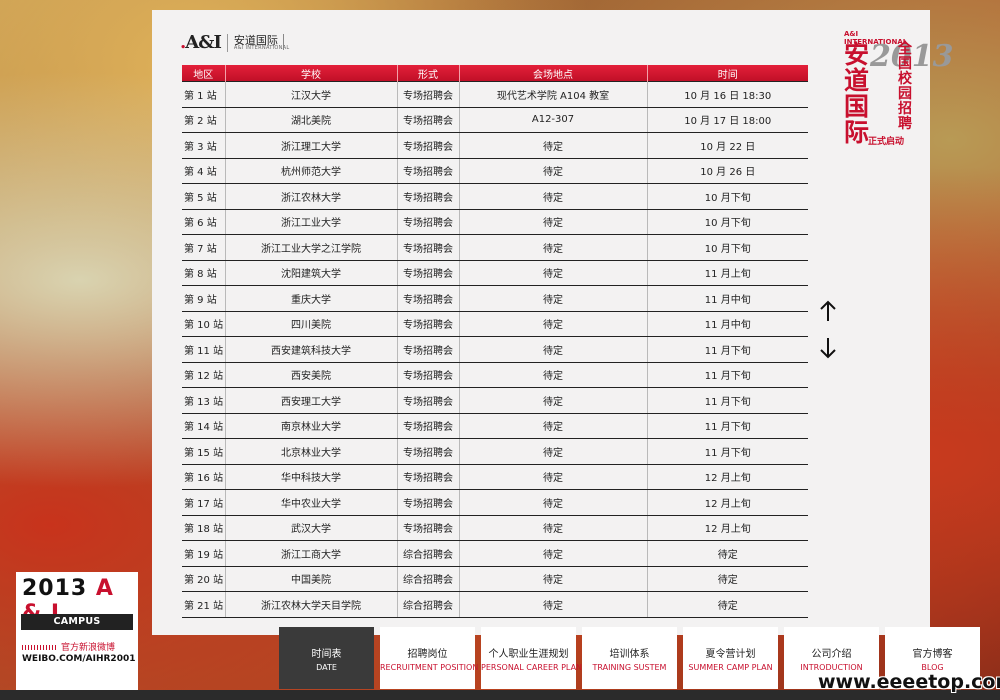  I want to click on cell-school: 南京林业大学, so click(311, 426).